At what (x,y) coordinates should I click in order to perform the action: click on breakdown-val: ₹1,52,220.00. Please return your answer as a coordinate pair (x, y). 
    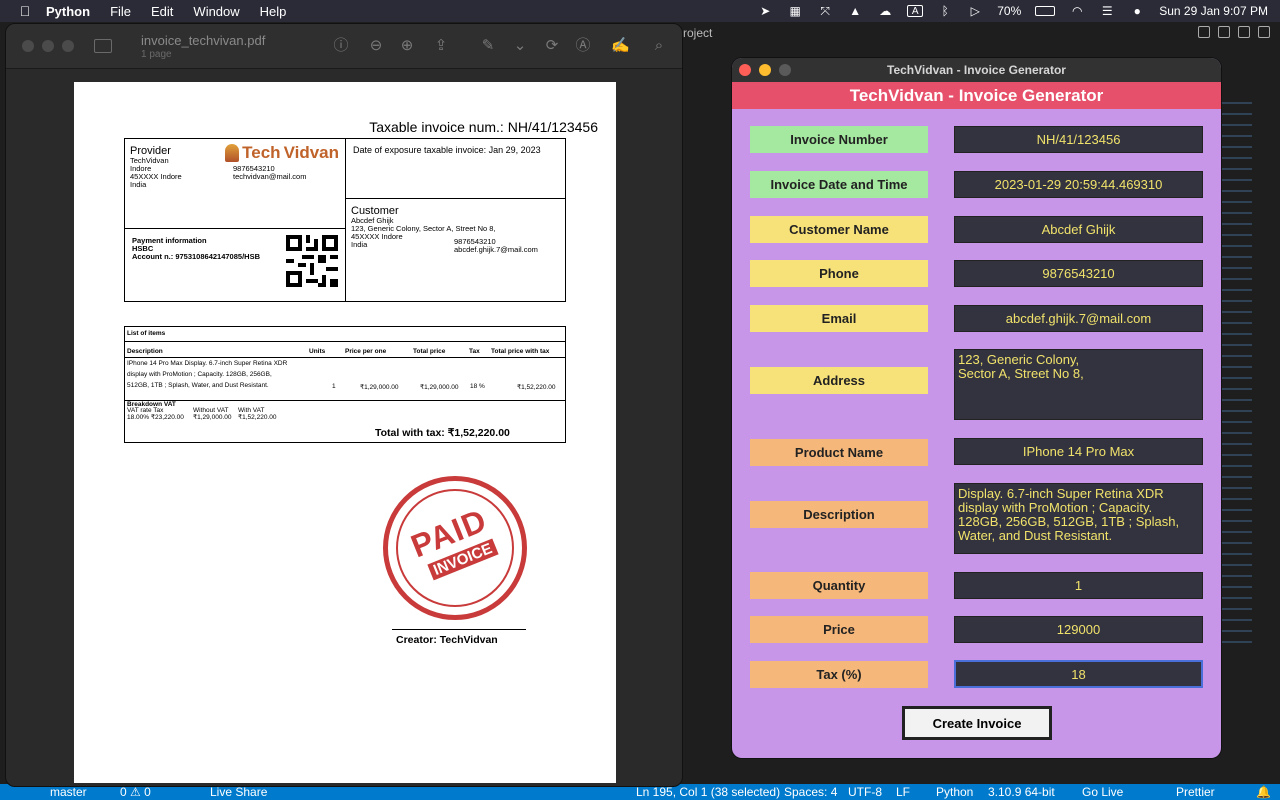
    Looking at the image, I should click on (257, 417).